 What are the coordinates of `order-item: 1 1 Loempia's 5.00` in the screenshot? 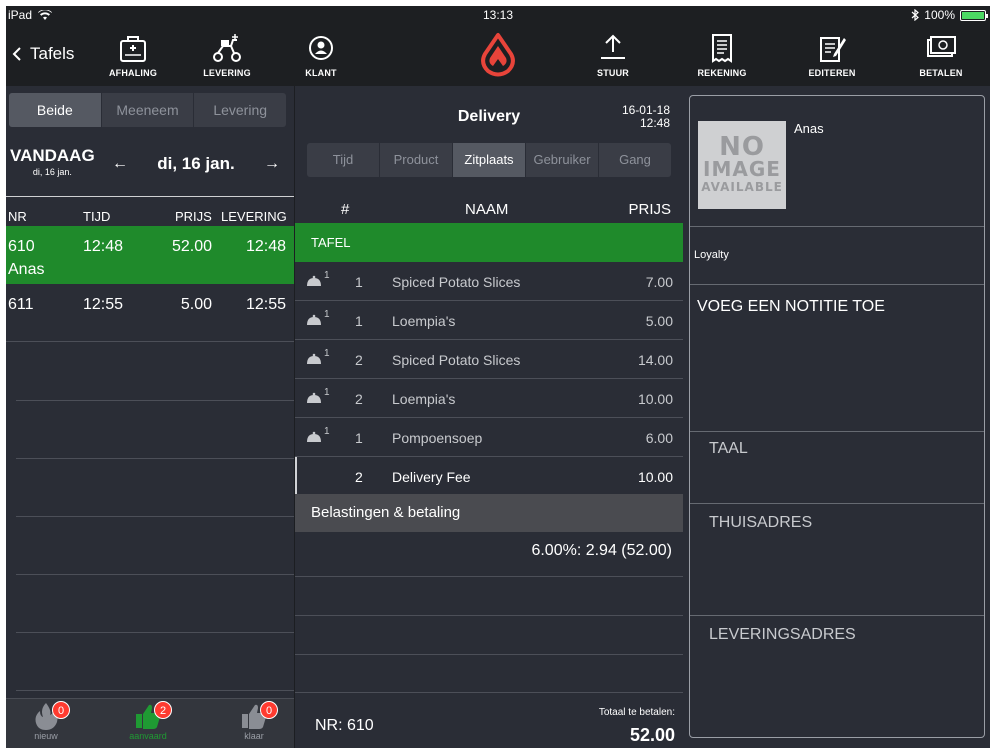 It's located at (489, 320).